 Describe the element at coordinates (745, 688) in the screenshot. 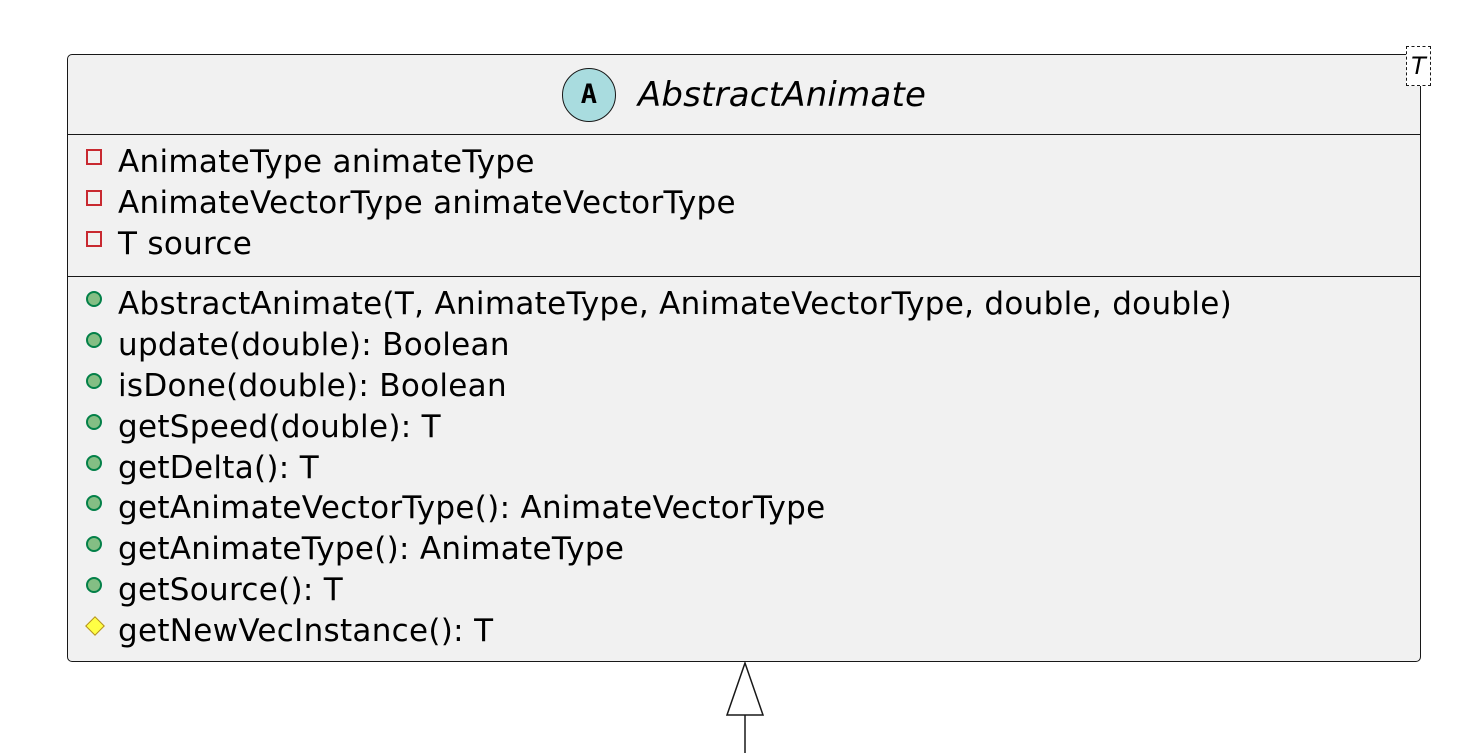

I see `inheritance-arrowhead-icon` at that location.